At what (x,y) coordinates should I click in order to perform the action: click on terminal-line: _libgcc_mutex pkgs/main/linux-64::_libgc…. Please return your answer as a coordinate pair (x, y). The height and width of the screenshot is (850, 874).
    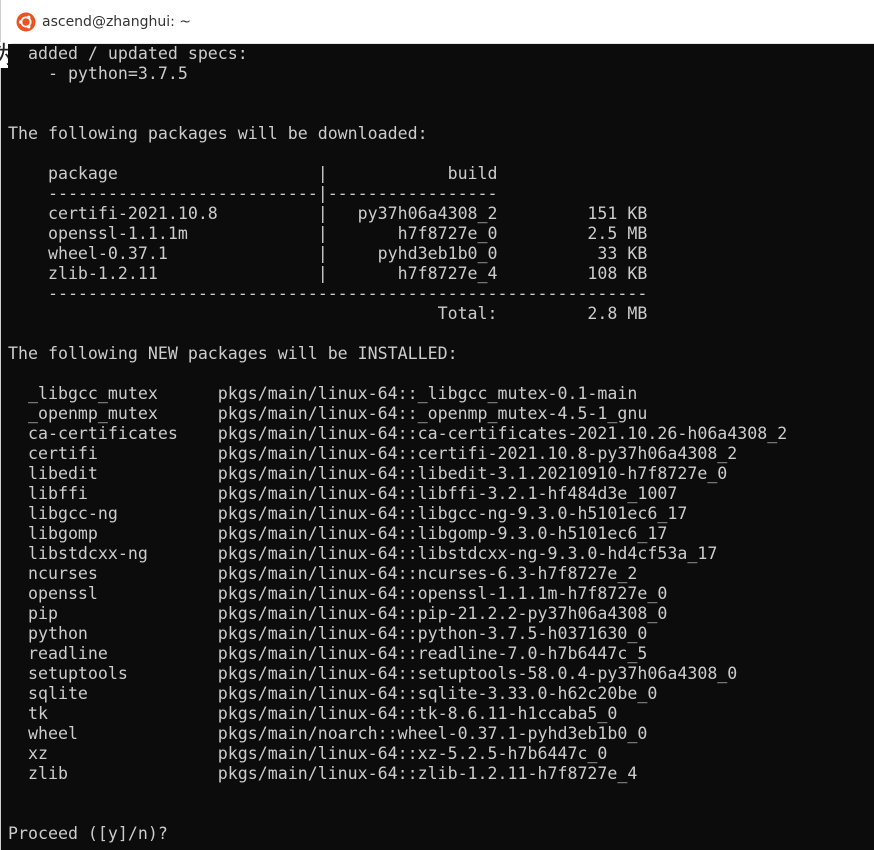
    Looking at the image, I should click on (323, 393).